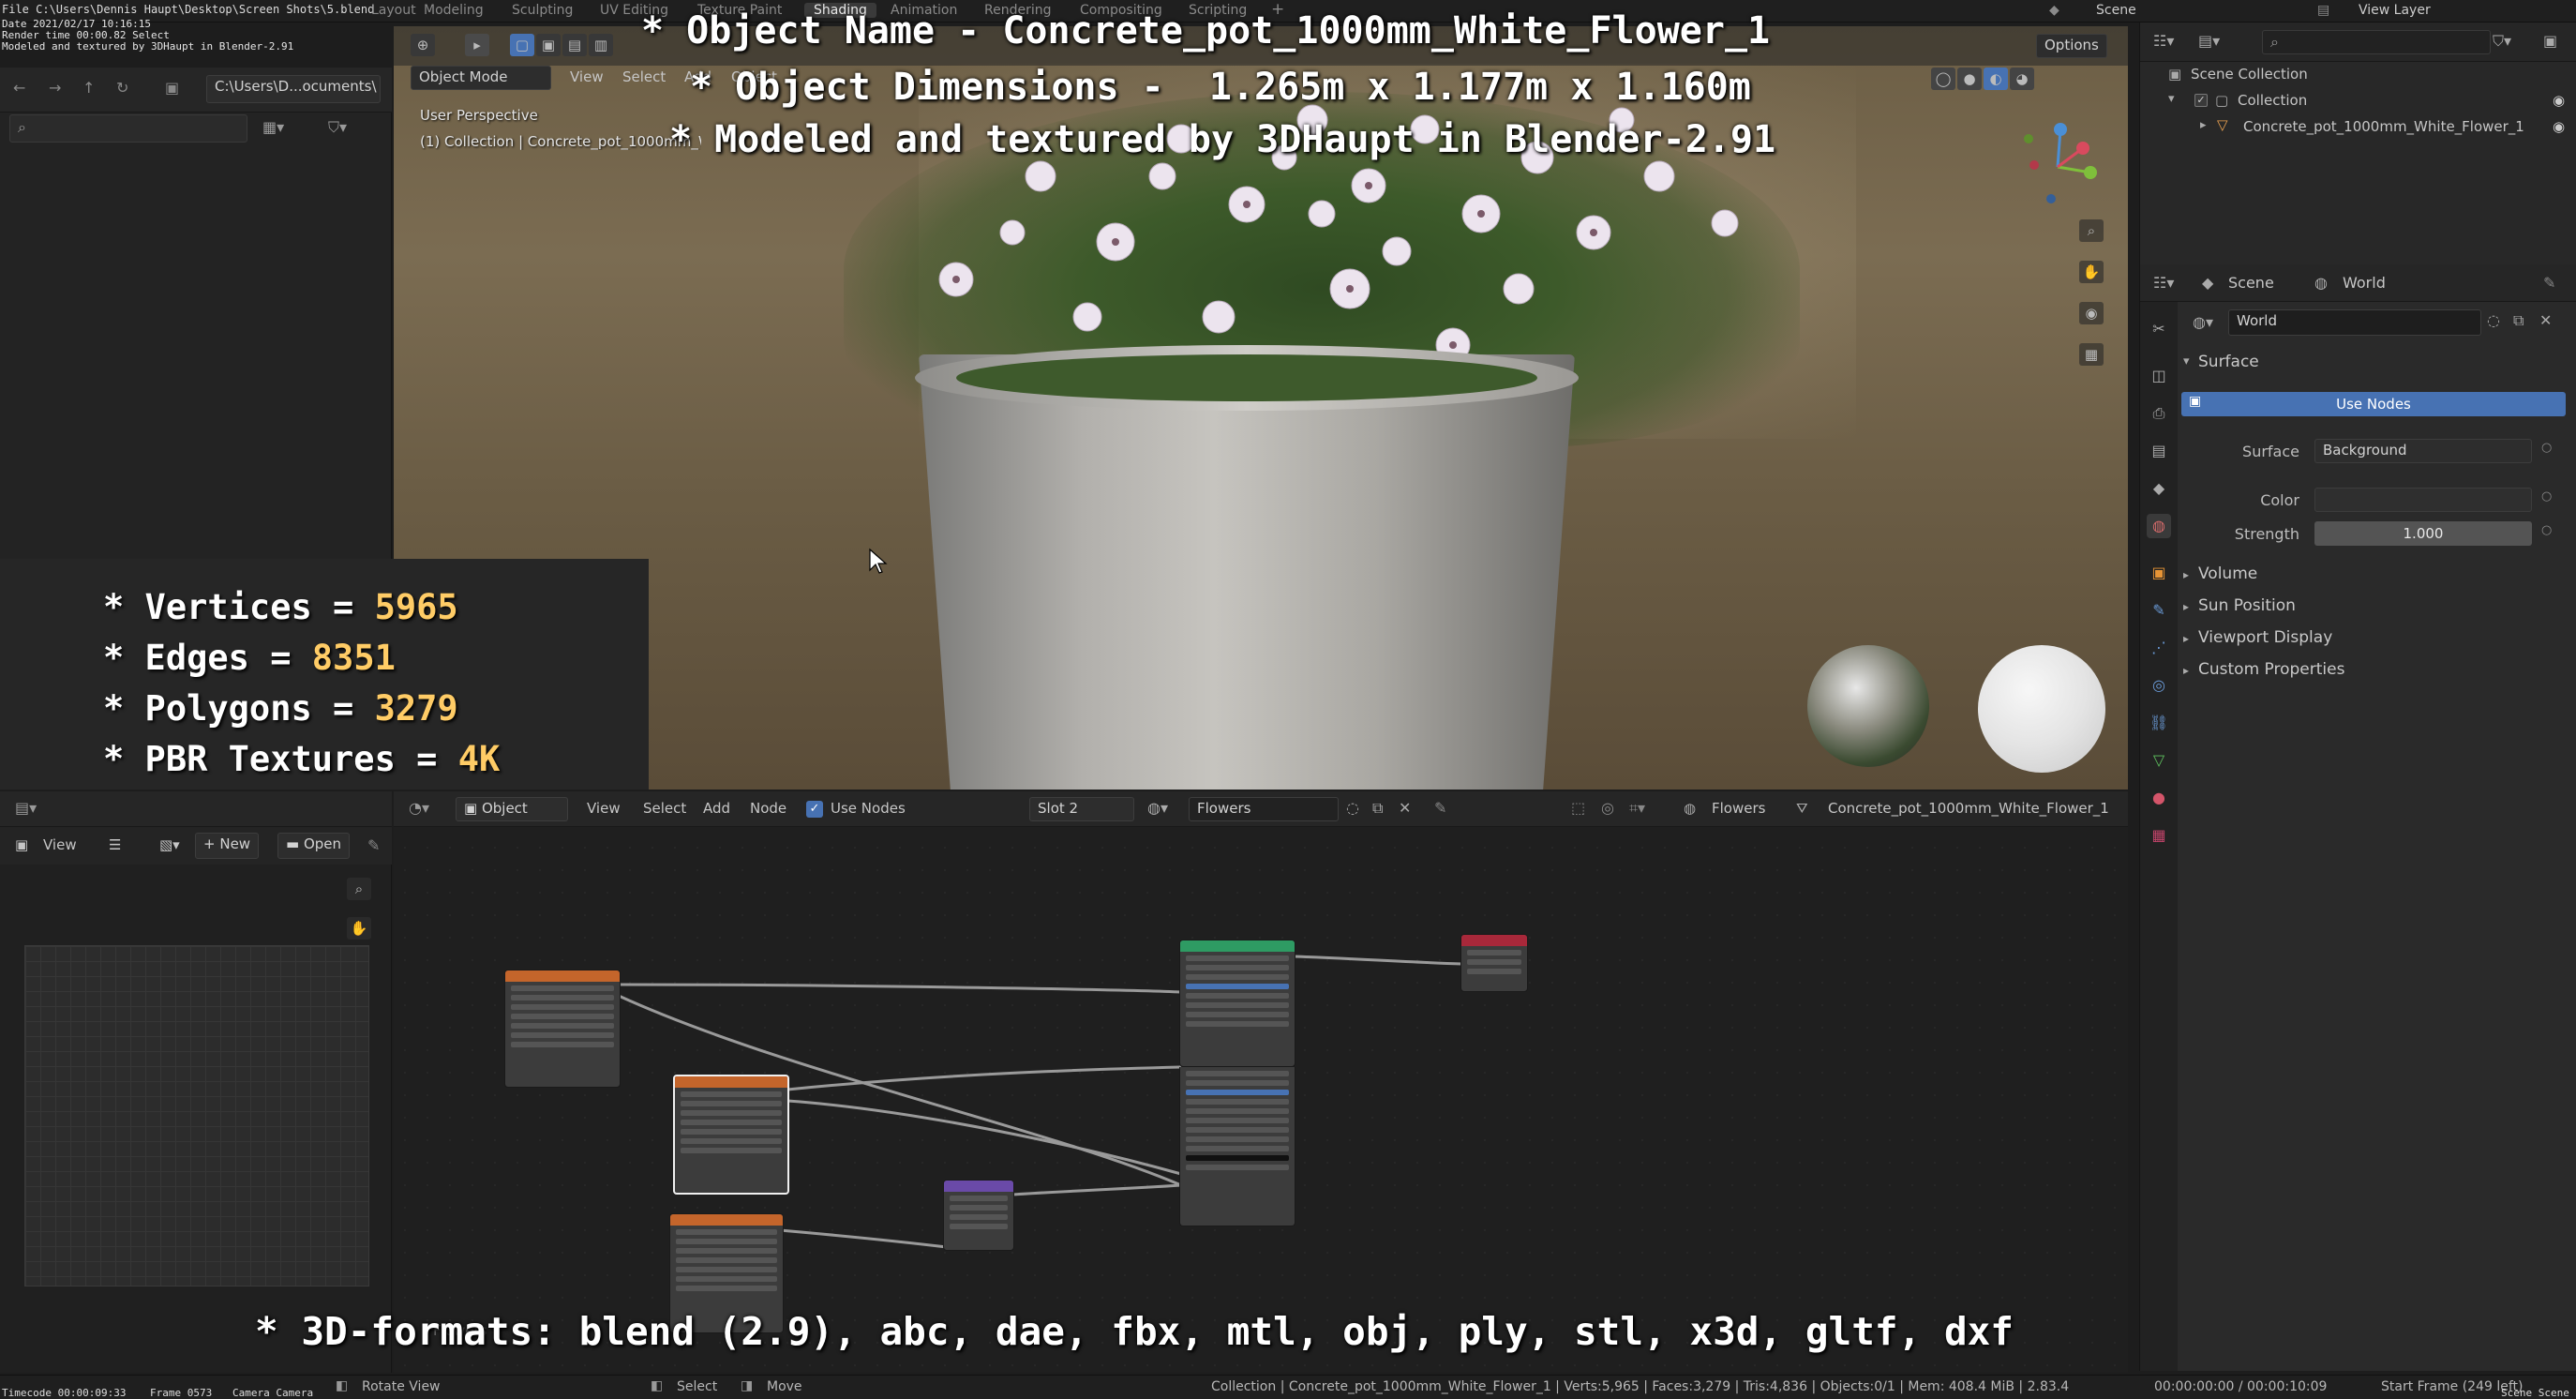 This screenshot has width=2576, height=1399. Describe the element at coordinates (2022, 79) in the screenshot. I see `shading-rendered-icon: ◕` at that location.